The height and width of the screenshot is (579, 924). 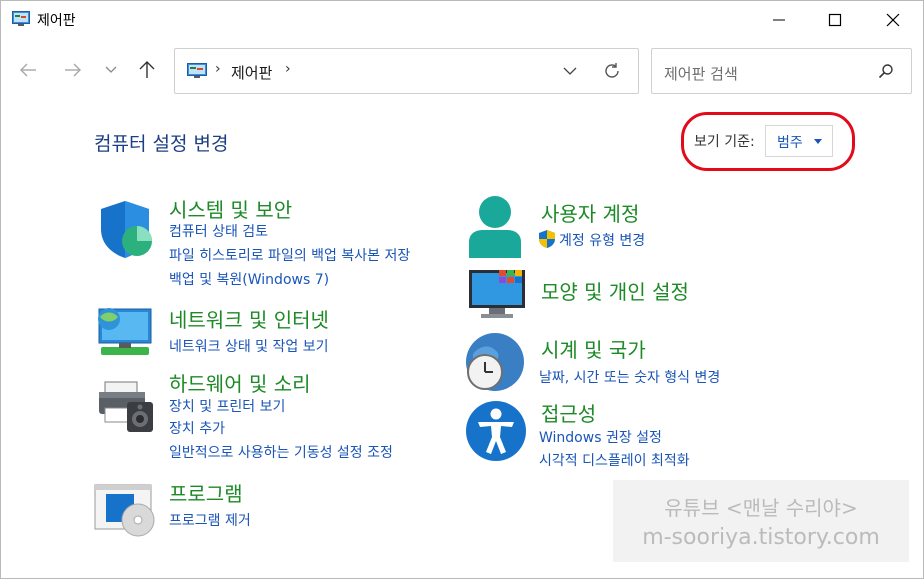 I want to click on arrow-left-icon, so click(x=28, y=70).